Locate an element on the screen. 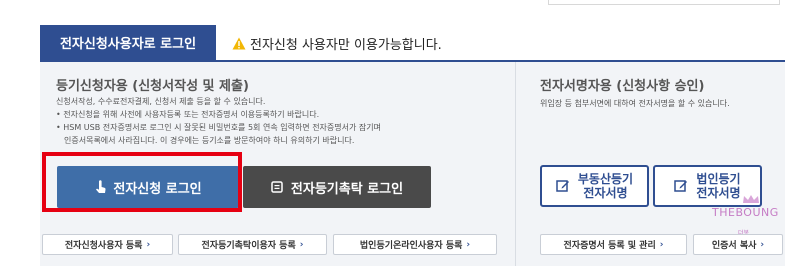 The image size is (800, 266). login-notice: 전자신청 사용자만 이용가능합니다. is located at coordinates (337, 43).